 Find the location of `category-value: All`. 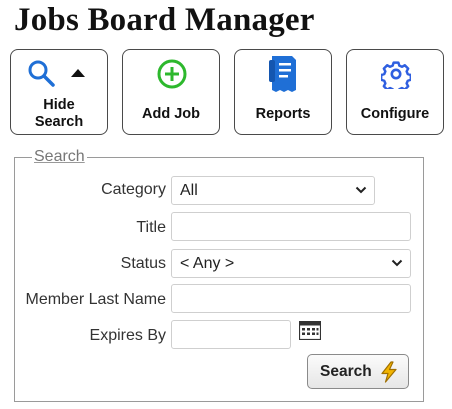

category-value: All is located at coordinates (189, 190).